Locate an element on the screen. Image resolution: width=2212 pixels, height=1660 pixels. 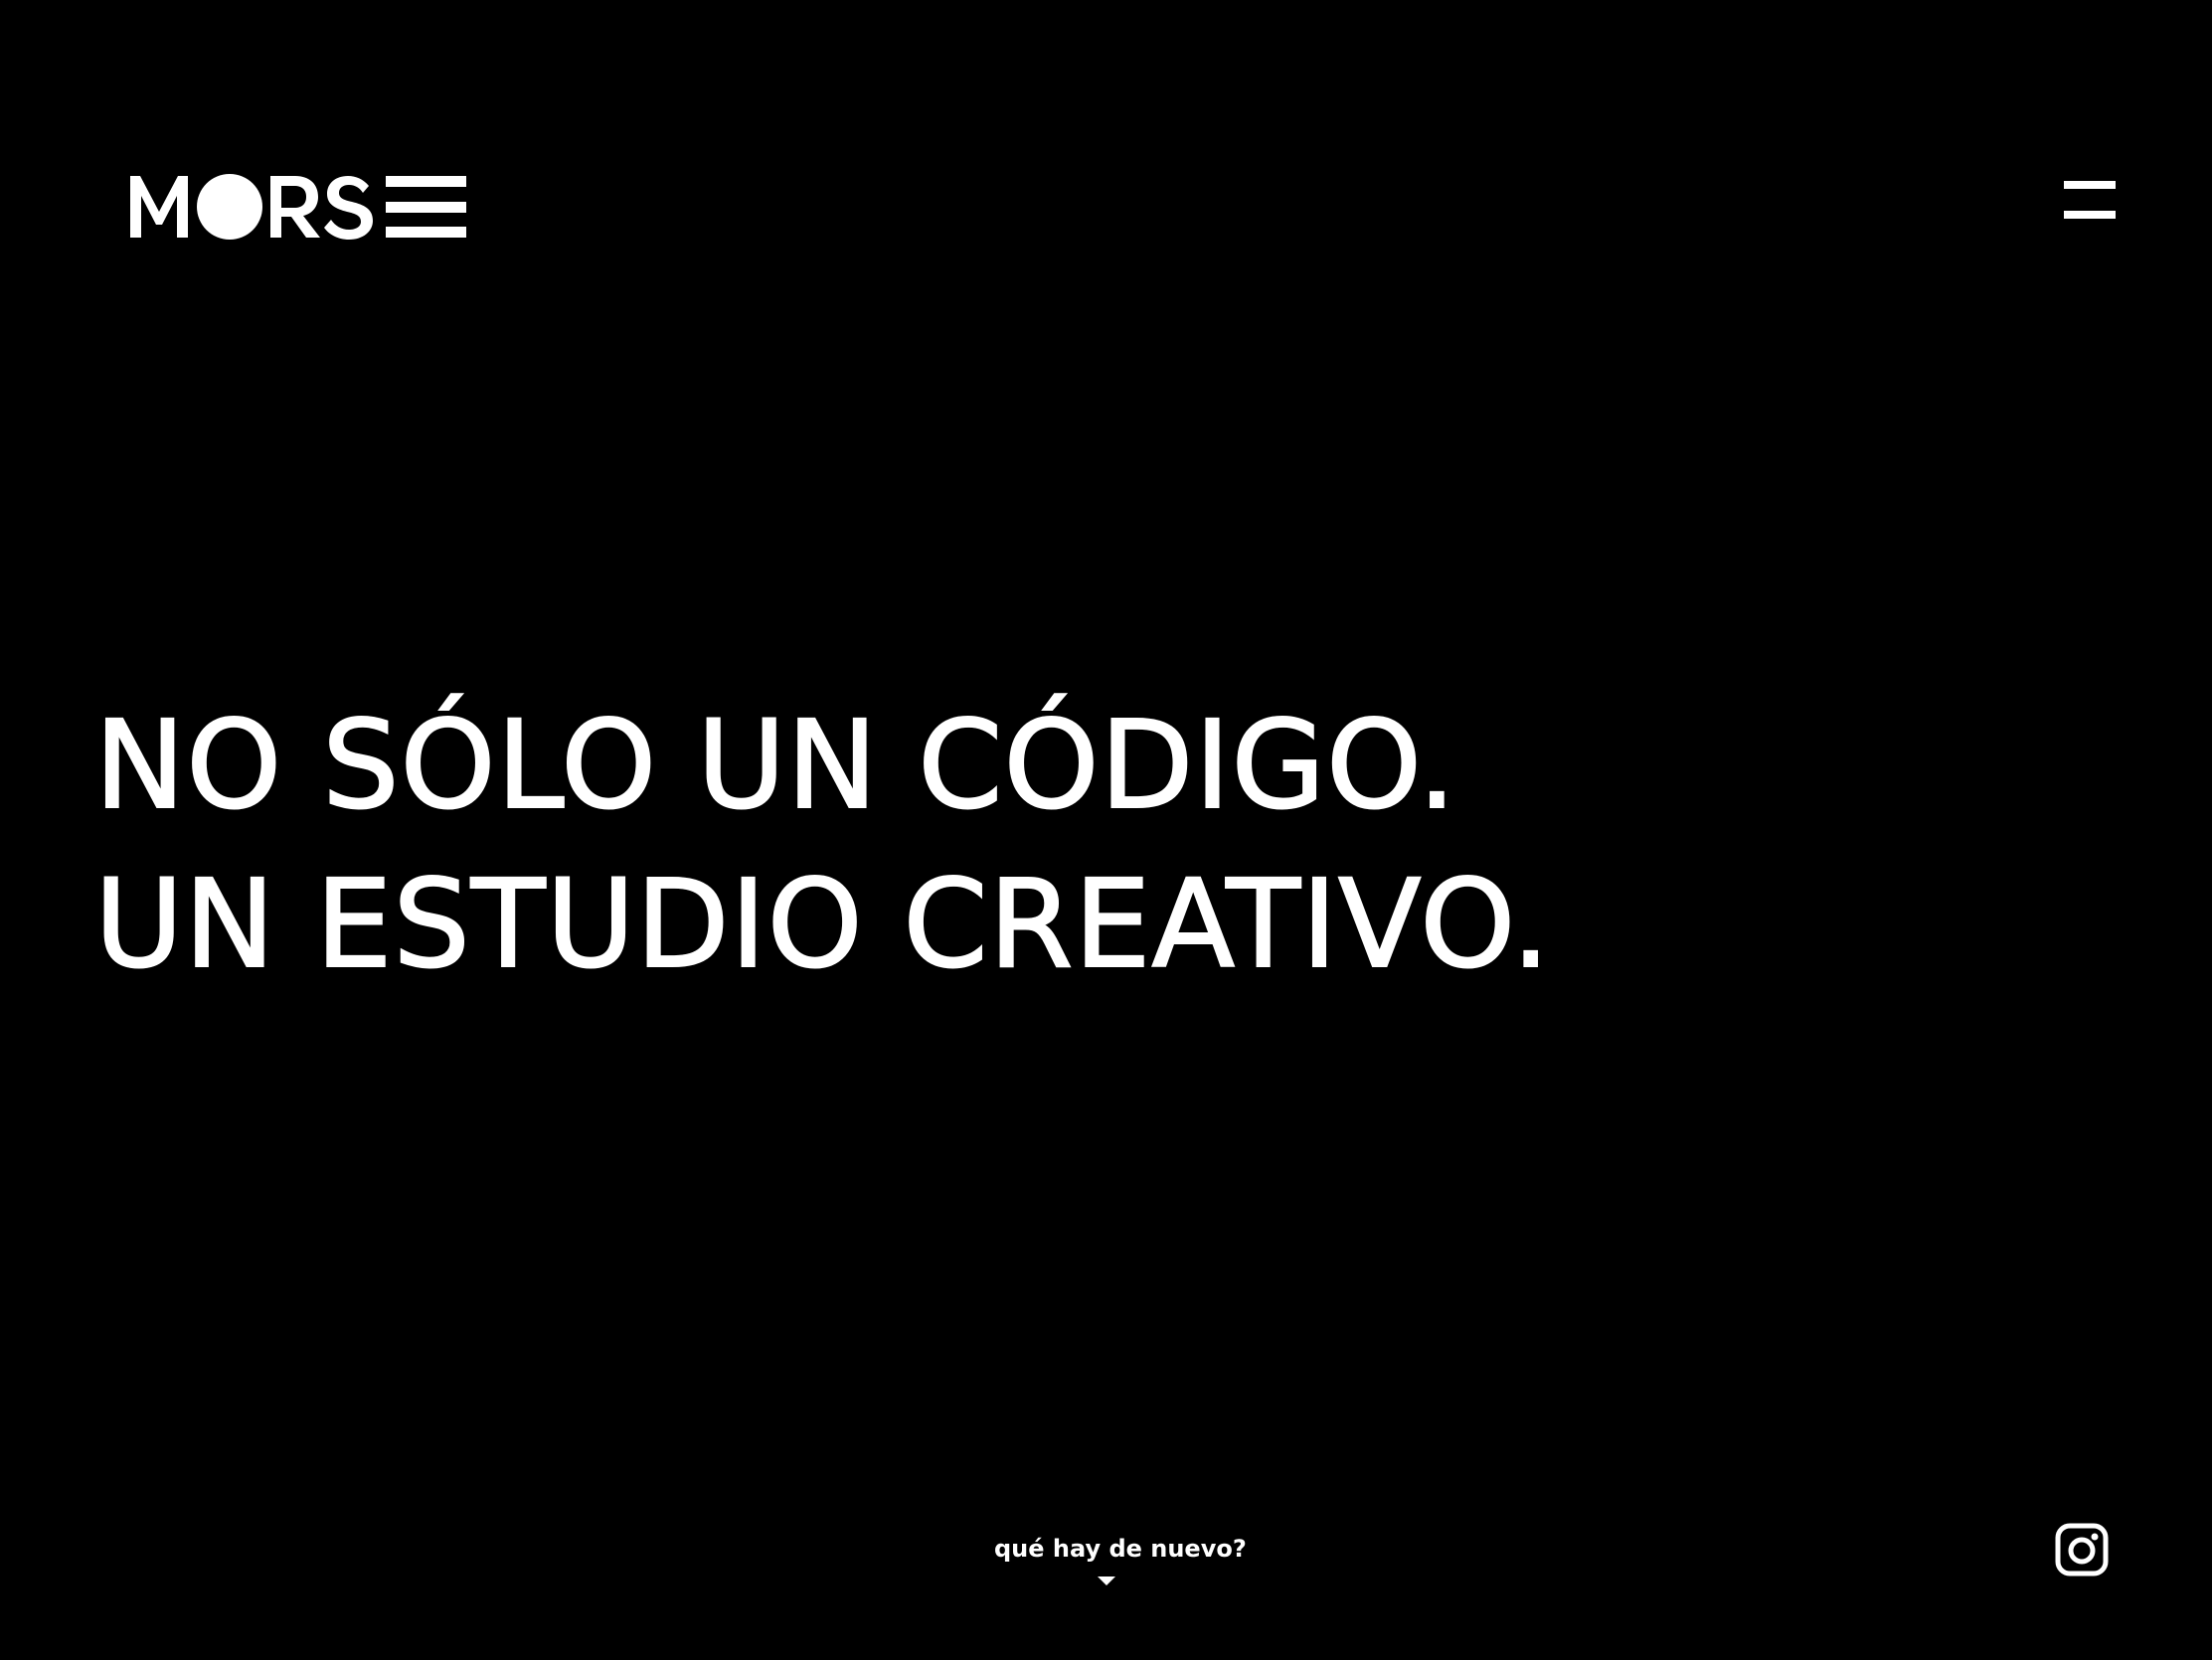
instagram-icon is located at coordinates (2082, 1550).